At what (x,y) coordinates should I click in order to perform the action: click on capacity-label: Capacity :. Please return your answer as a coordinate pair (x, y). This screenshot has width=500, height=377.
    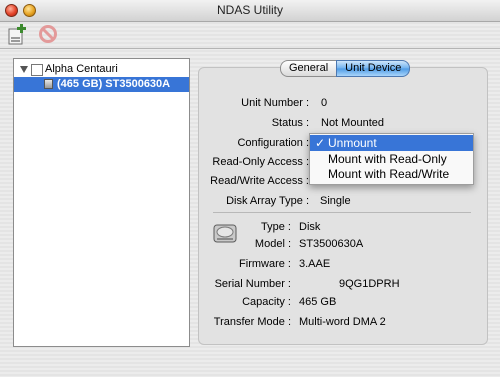
    Looking at the image, I should click on (266, 302).